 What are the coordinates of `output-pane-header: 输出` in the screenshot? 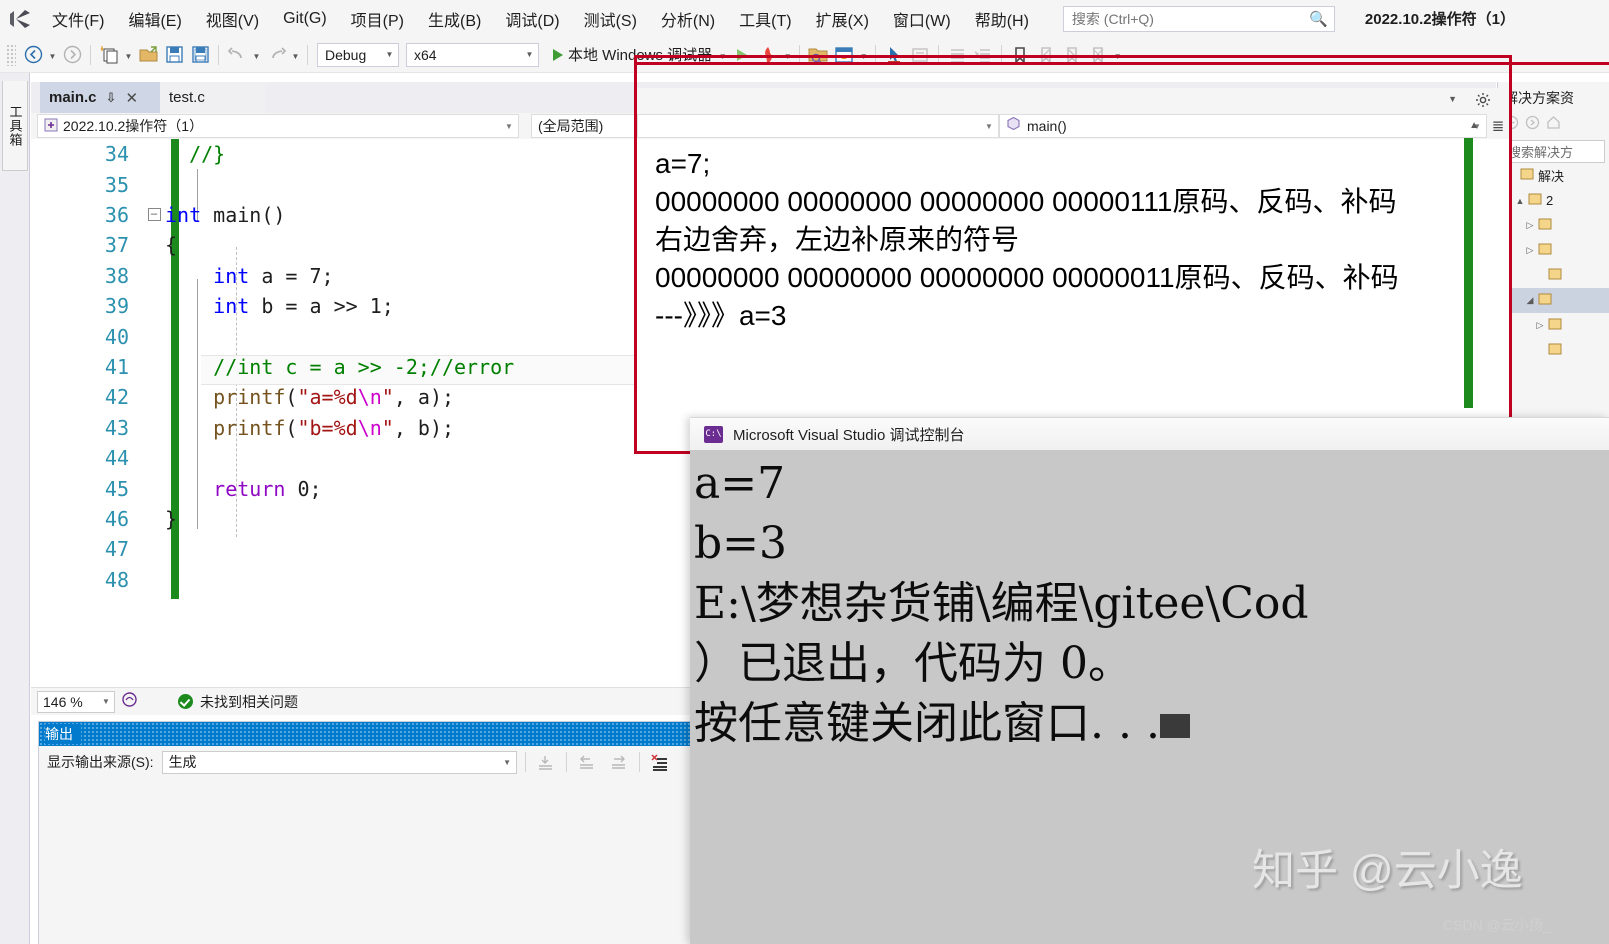 It's located at (364, 734).